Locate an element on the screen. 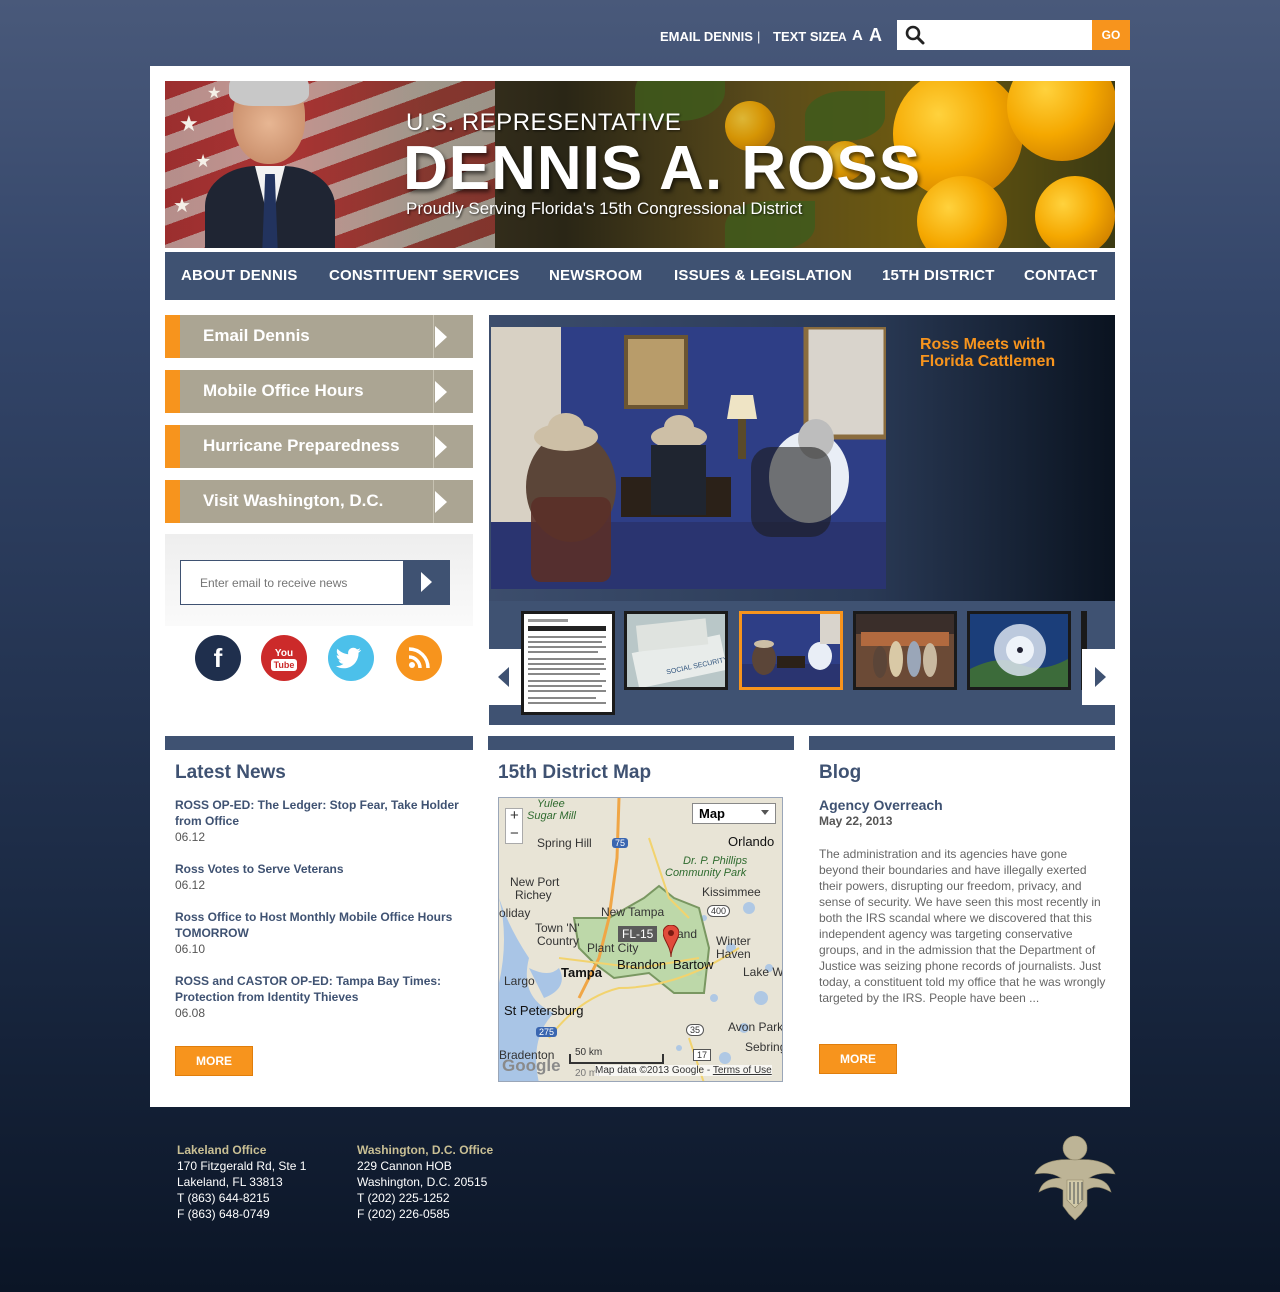  search-go-button: GO is located at coordinates (1111, 35).